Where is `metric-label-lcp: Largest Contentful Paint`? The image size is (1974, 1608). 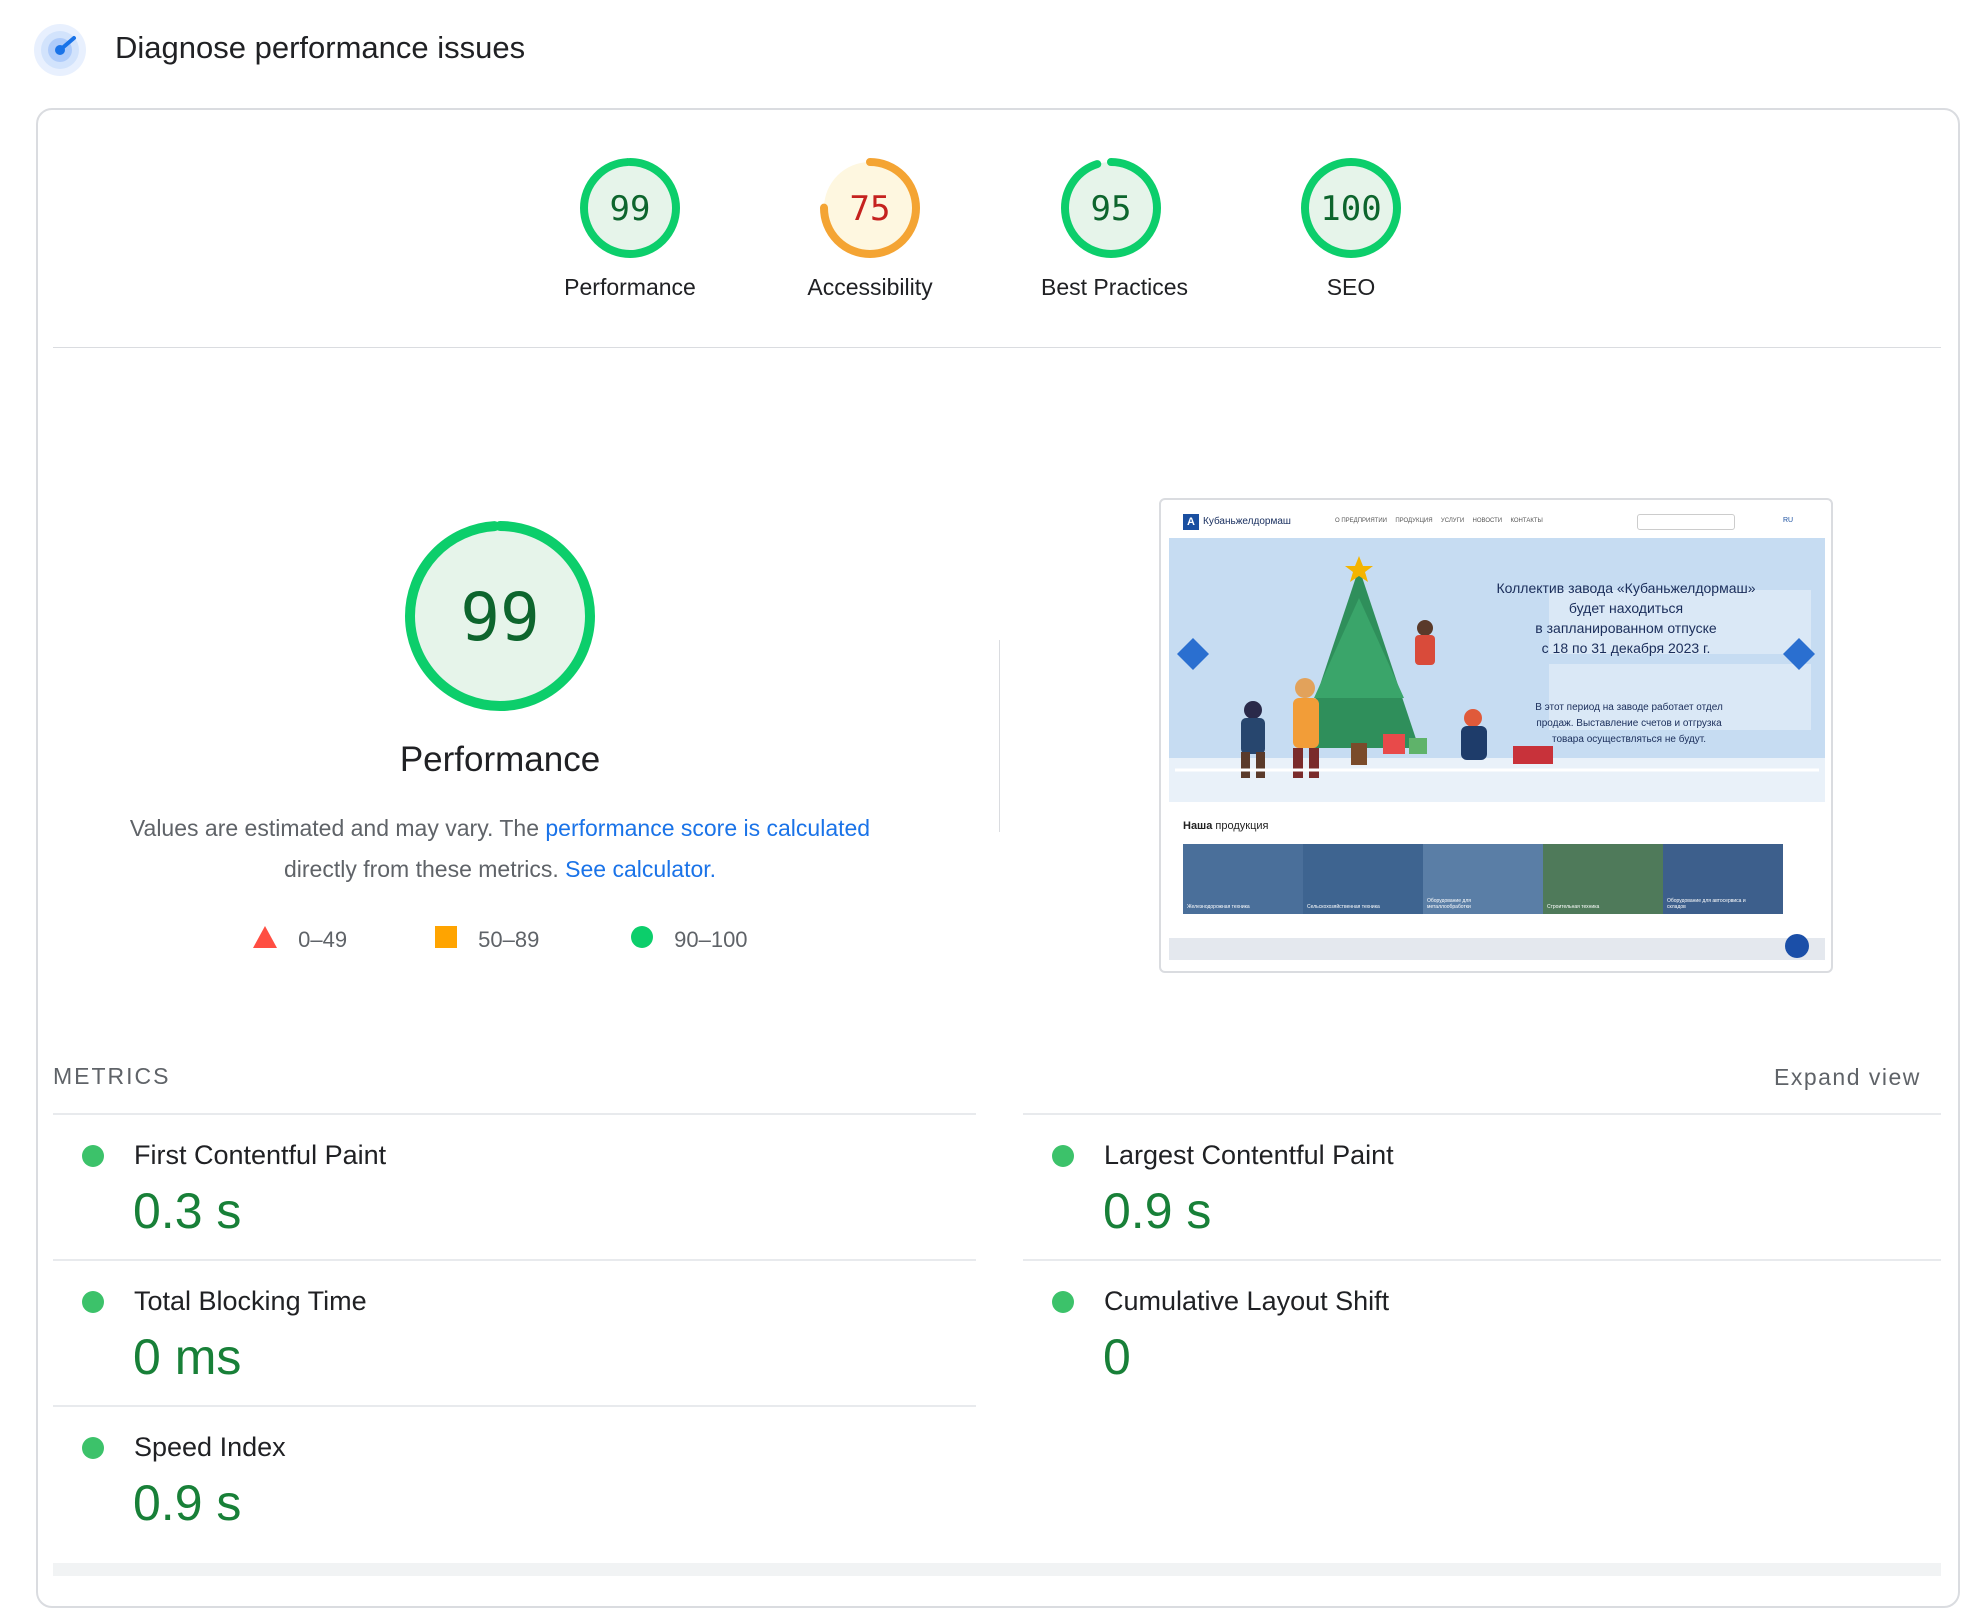
metric-label-lcp: Largest Contentful Paint is located at coordinates (1249, 1155).